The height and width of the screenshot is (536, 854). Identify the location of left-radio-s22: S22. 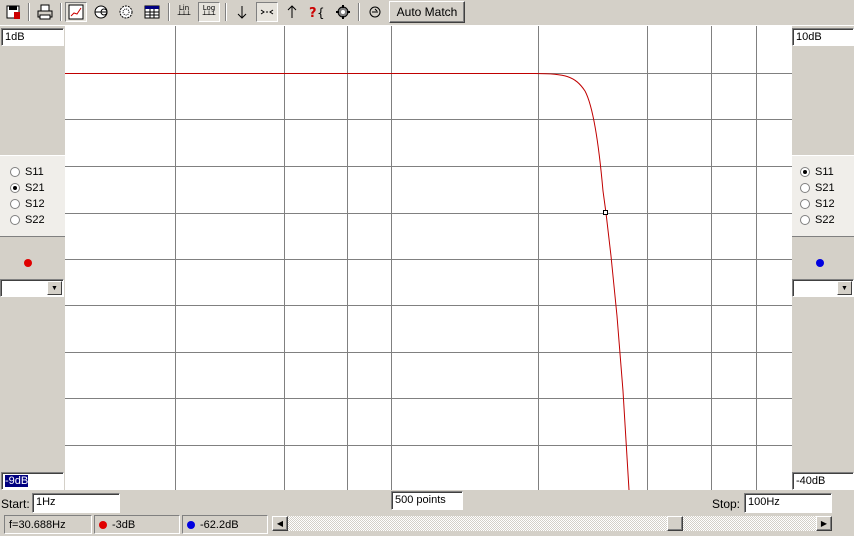
(27, 220).